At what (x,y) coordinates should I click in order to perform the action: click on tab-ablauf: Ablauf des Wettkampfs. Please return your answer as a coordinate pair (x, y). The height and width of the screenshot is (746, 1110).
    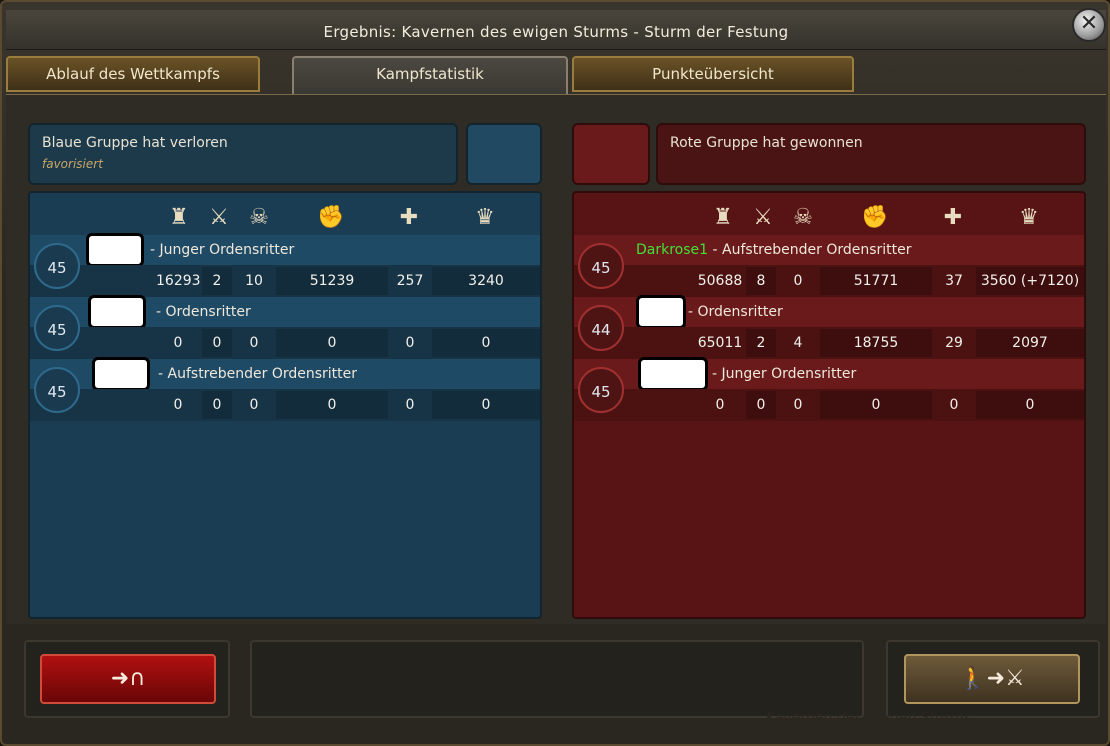
    Looking at the image, I should click on (133, 74).